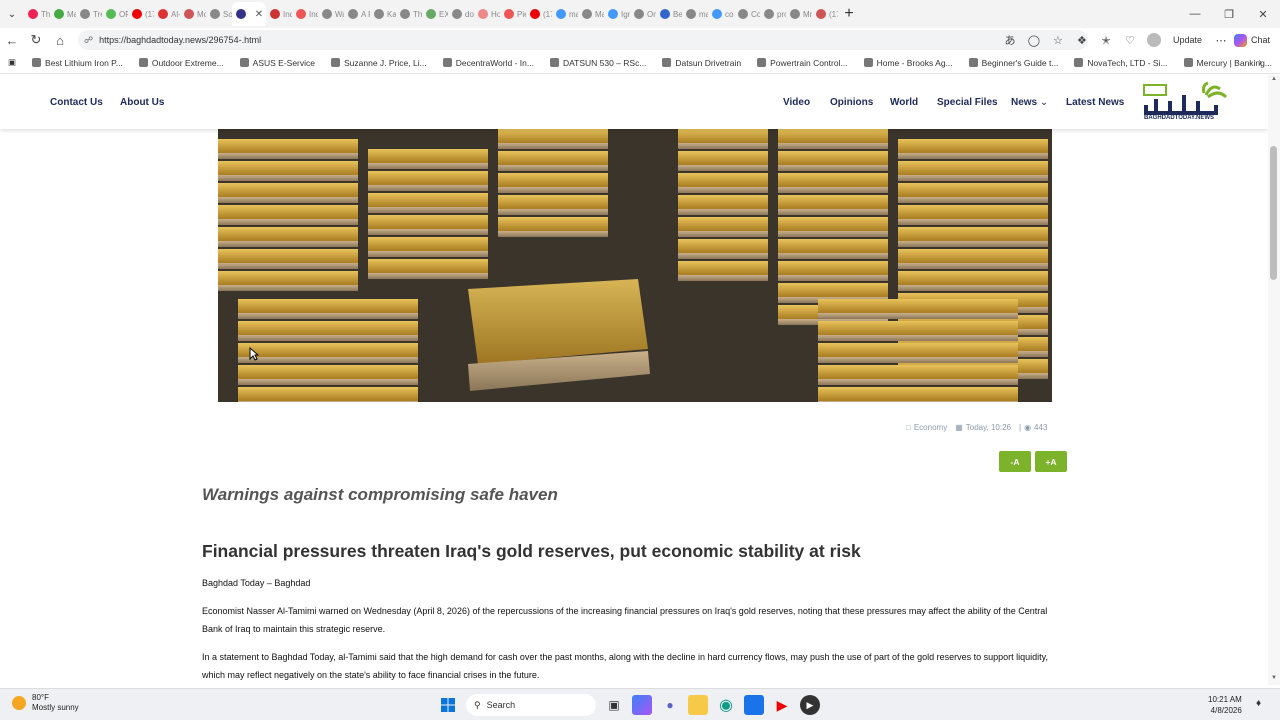  Describe the element at coordinates (726, 705) in the screenshot. I see `edge-browser-icon: ◉` at that location.